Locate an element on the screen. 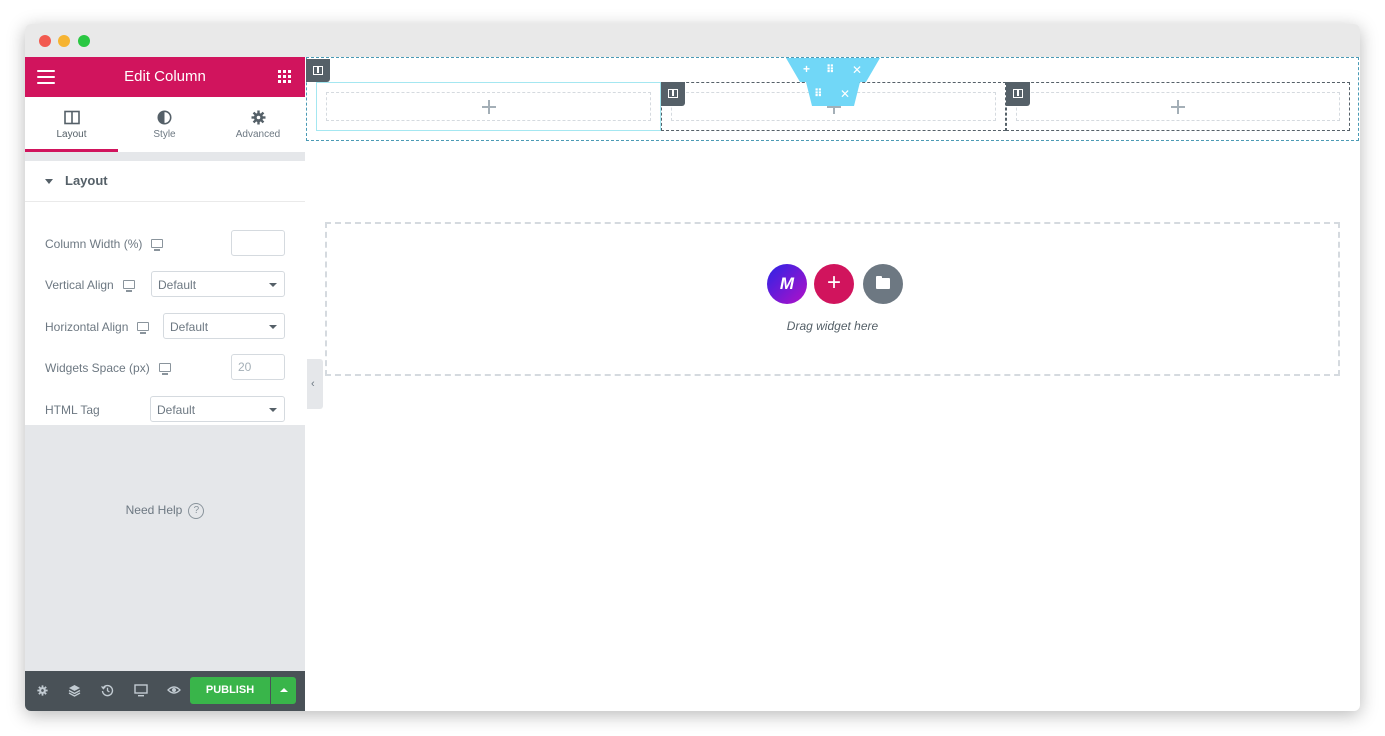 The width and height of the screenshot is (1385, 736). vertical-align-control: Vertical Align Default is located at coordinates (165, 285).